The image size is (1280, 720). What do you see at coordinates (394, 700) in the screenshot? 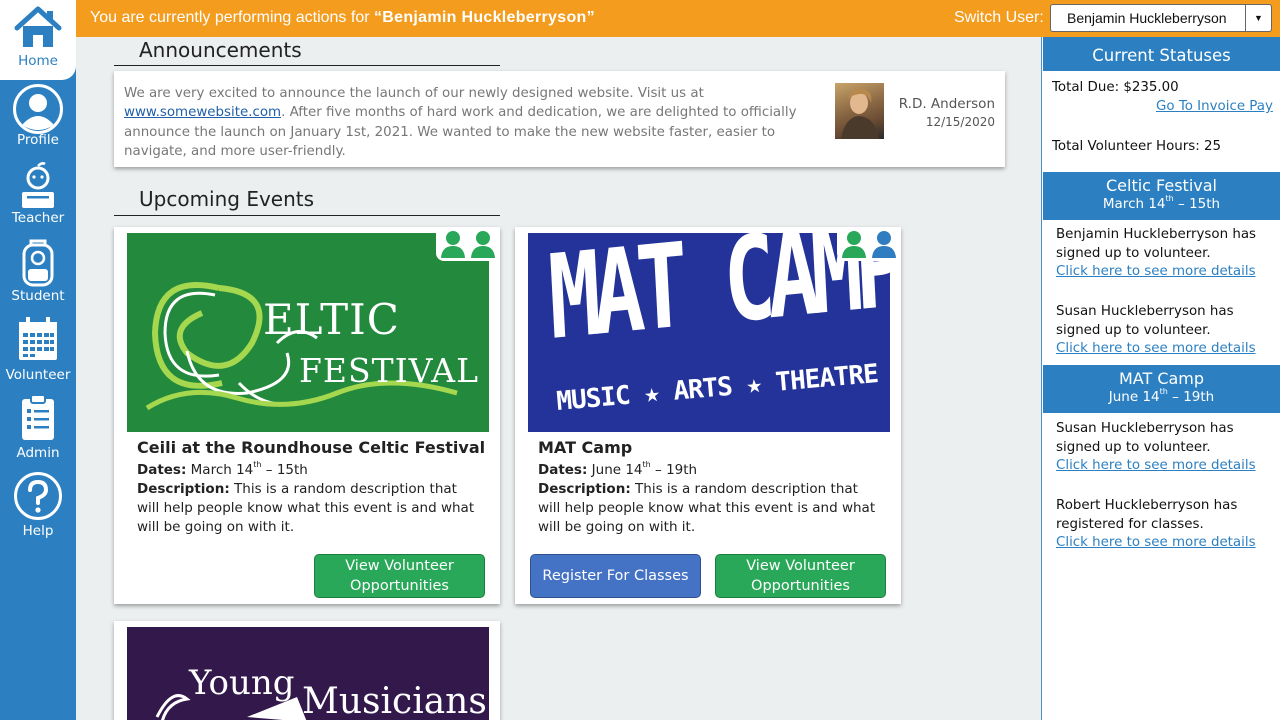
I see `young-image-text-2: Musicians` at bounding box center [394, 700].